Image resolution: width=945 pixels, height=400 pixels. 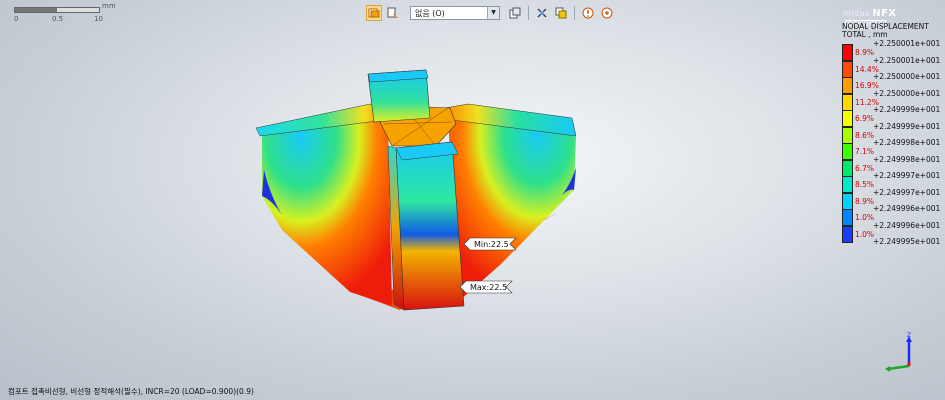 I want to click on brand-logo: midas NFX DESIGNER, so click(x=887, y=18).